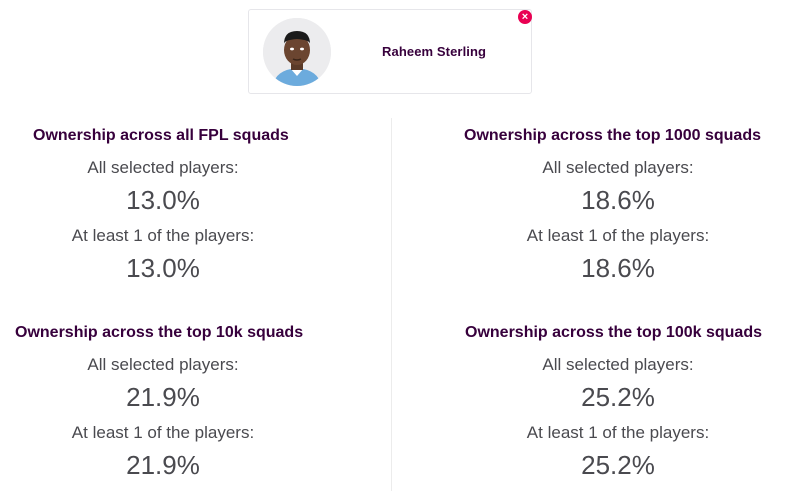 The height and width of the screenshot is (491, 800). I want to click on selected-player-card: Raheem Sterling, so click(390, 51).